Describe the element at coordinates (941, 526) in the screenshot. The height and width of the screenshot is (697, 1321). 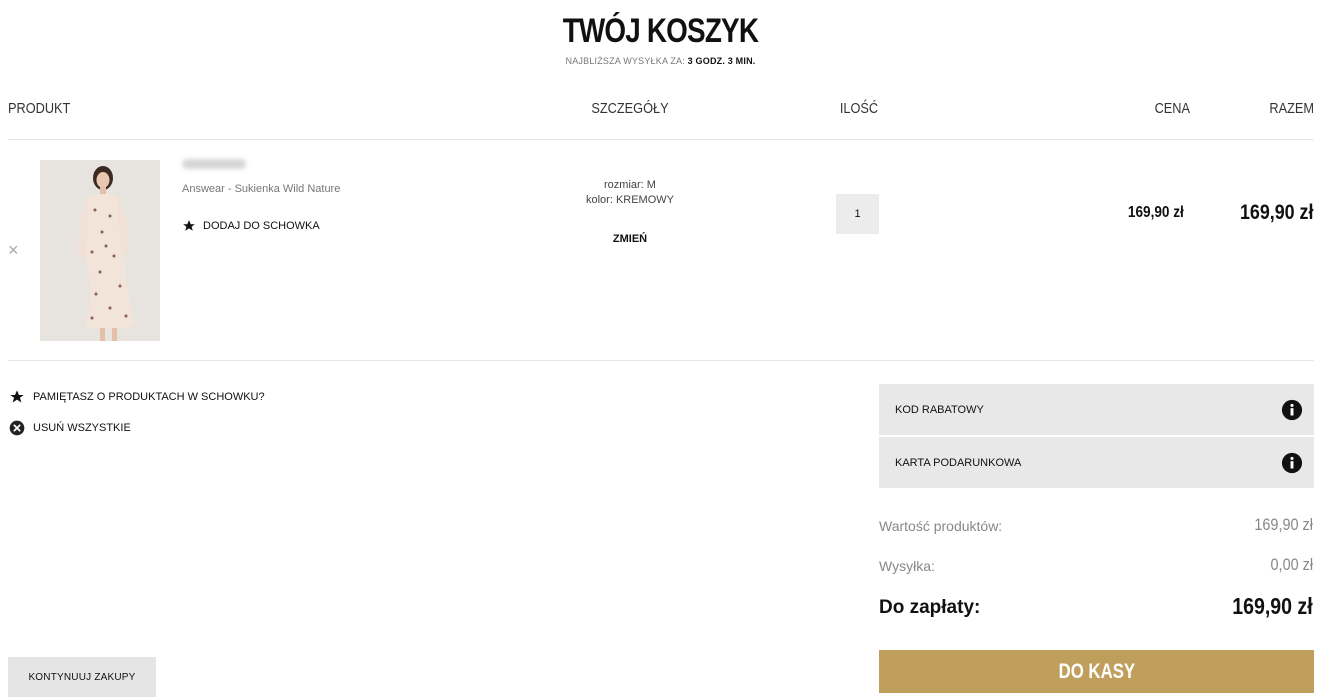
I see `products-value-label: Wartość produktów:` at that location.